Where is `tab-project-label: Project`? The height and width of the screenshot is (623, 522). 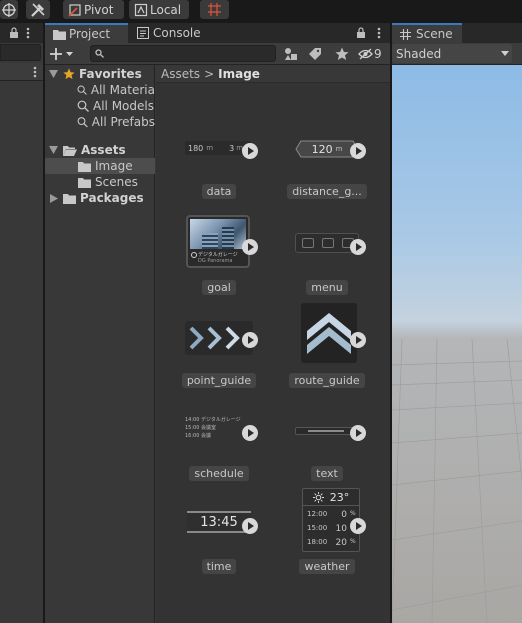 tab-project-label: Project is located at coordinates (90, 34).